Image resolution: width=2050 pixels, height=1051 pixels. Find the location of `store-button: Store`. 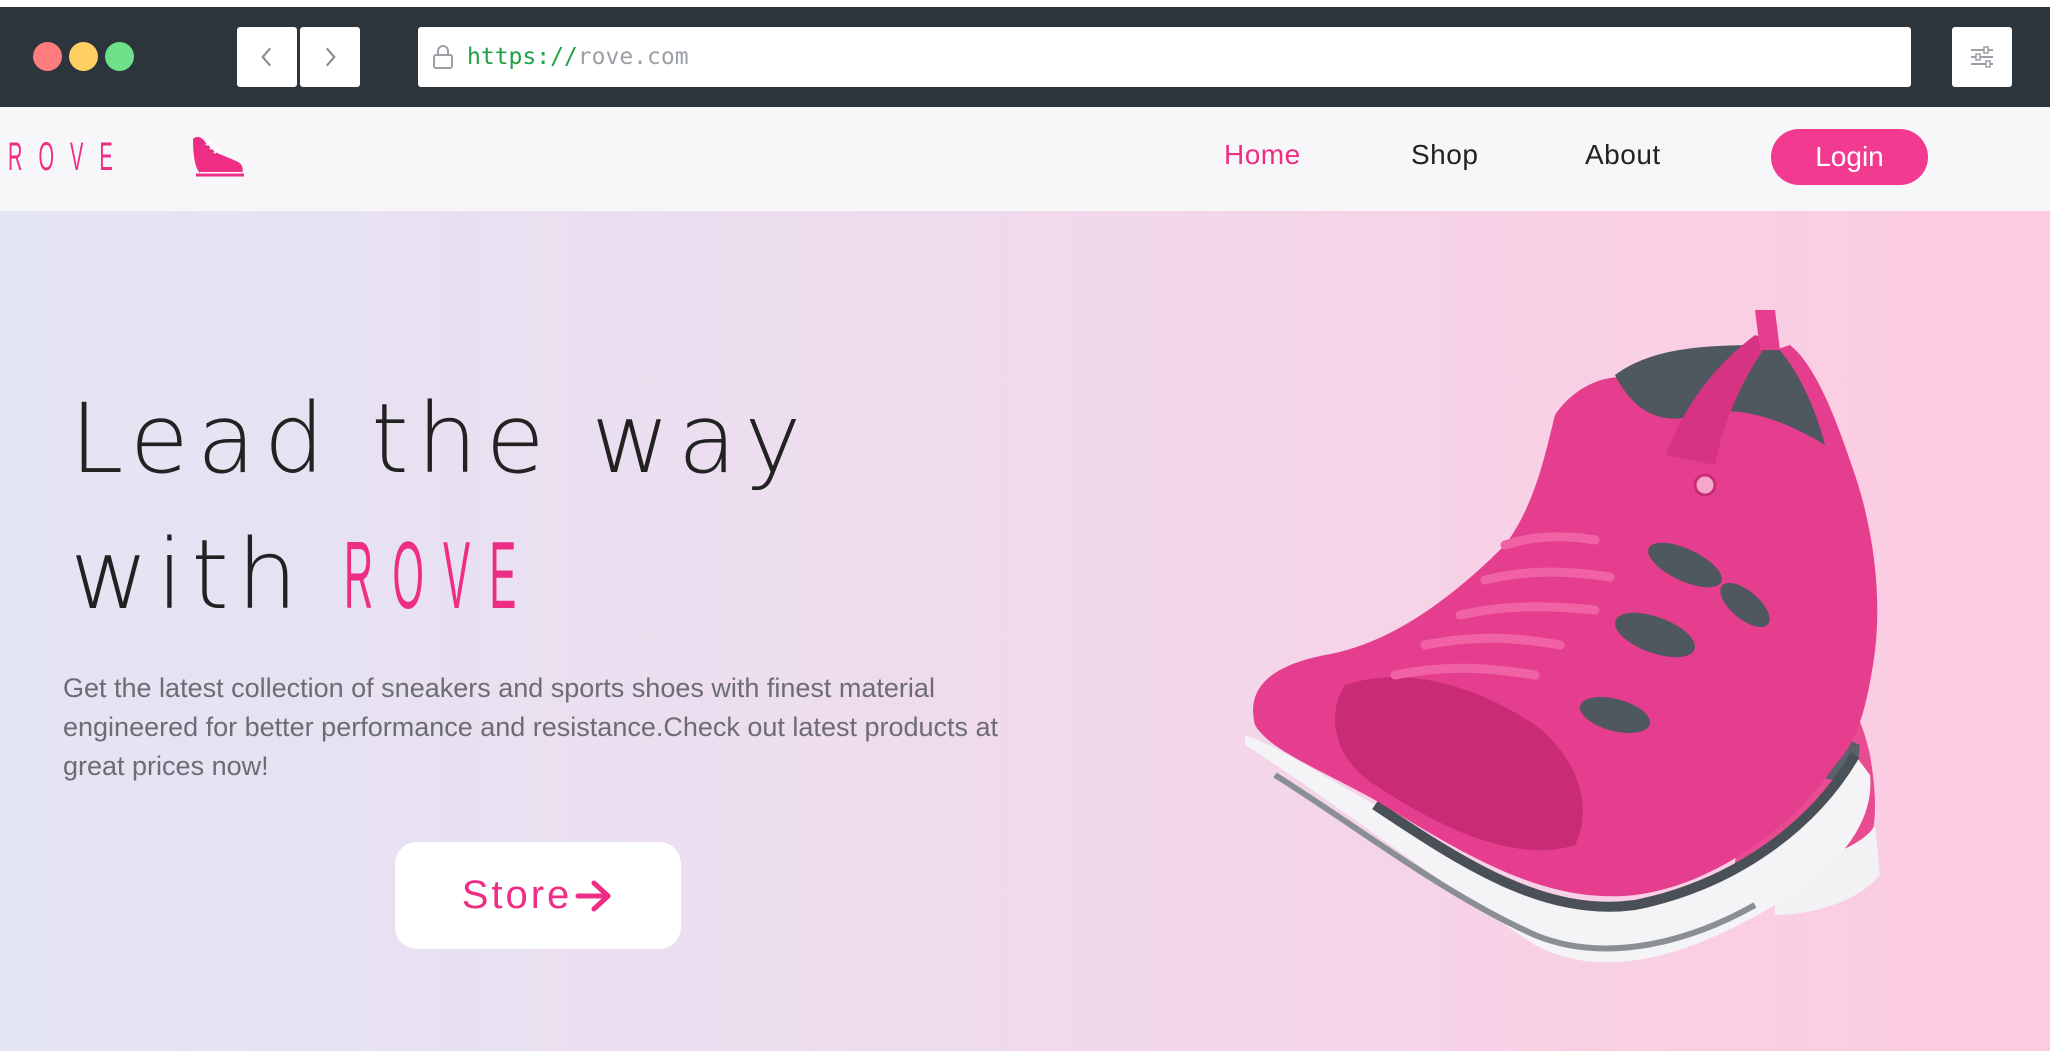

store-button: Store is located at coordinates (538, 895).